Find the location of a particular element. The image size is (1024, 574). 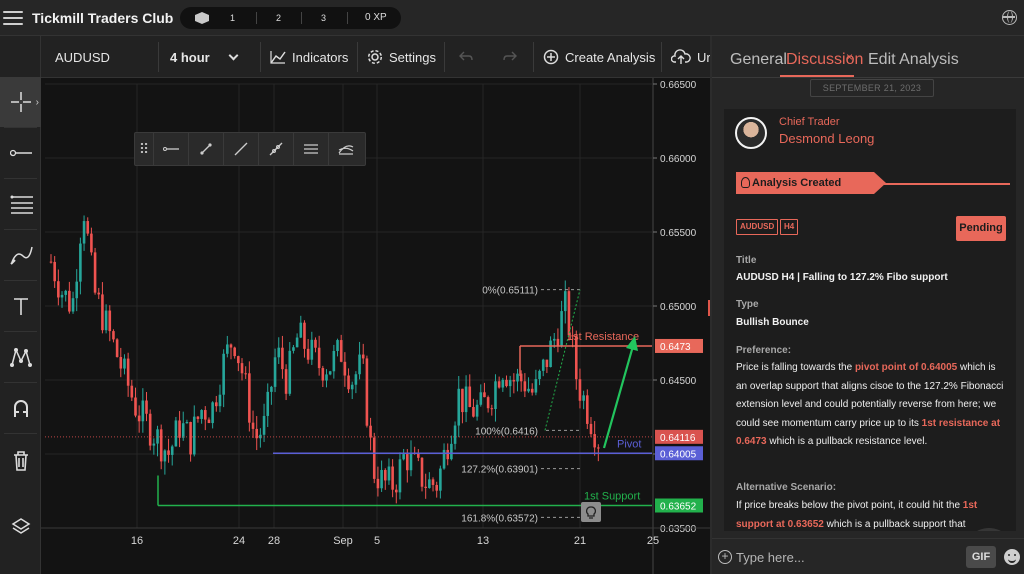

author-role: Chief Trader is located at coordinates (809, 122).